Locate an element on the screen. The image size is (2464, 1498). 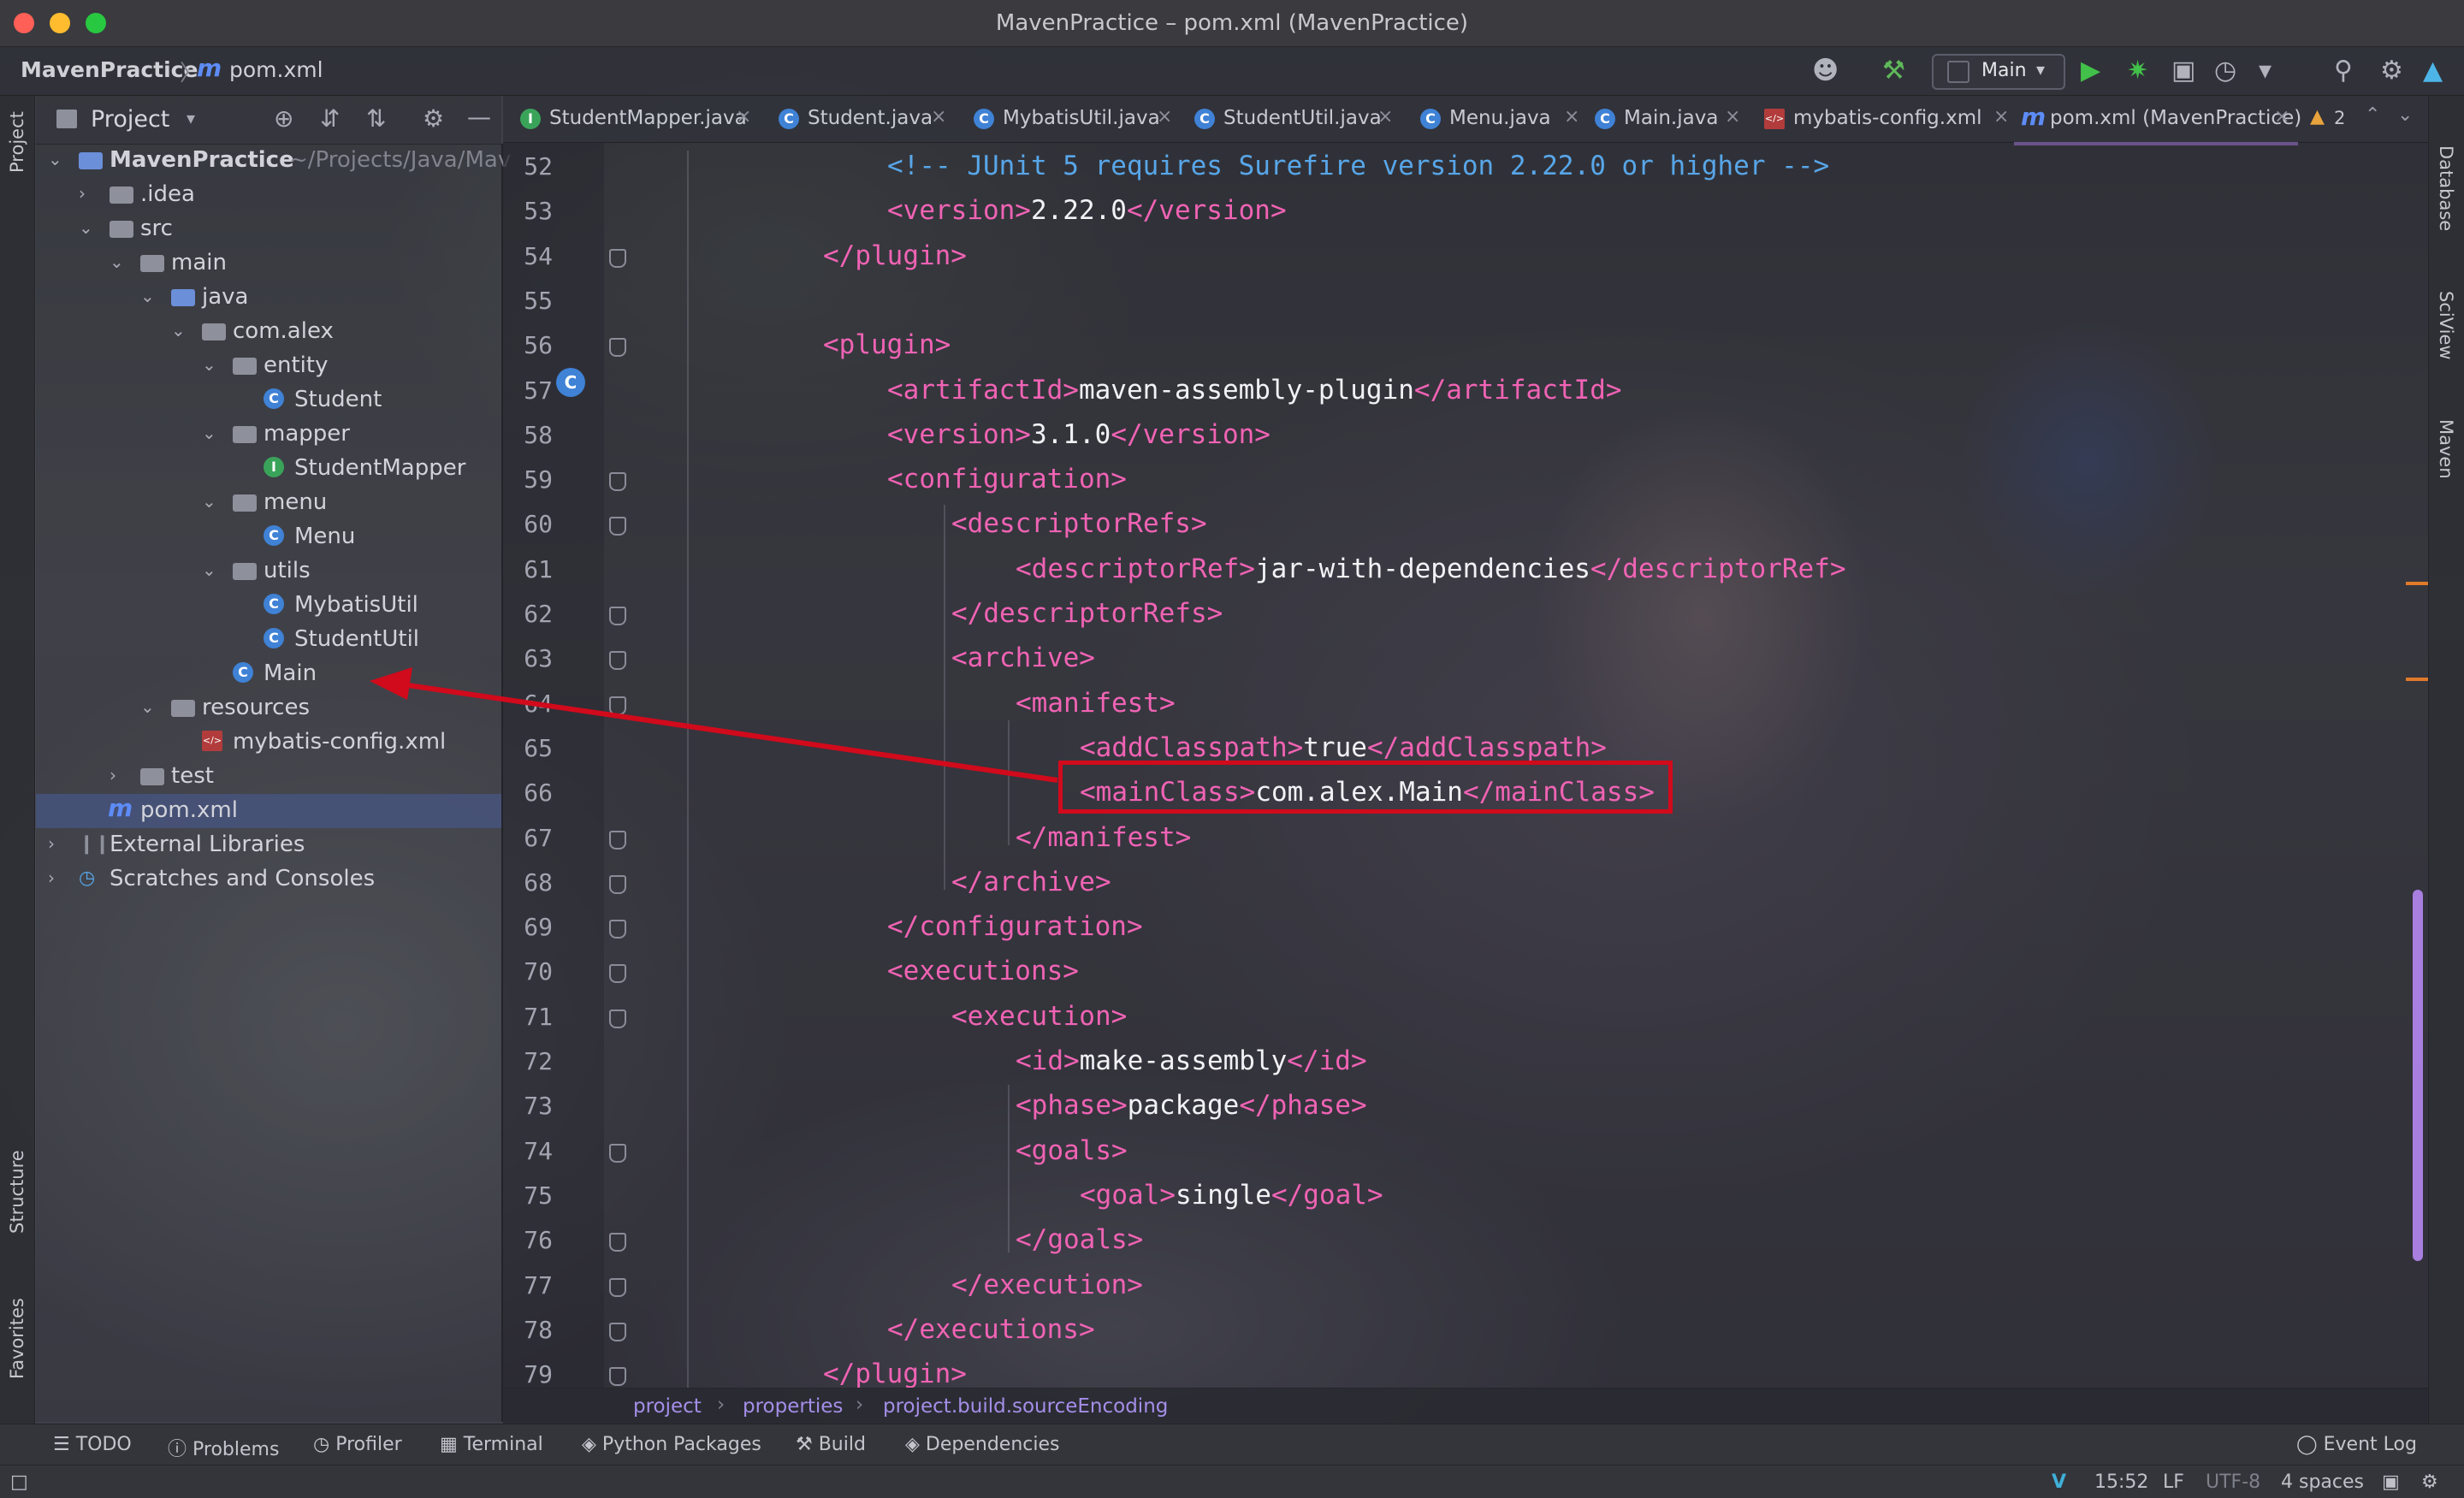
profiler-tool-button: ◷ Profiler is located at coordinates (357, 1444).